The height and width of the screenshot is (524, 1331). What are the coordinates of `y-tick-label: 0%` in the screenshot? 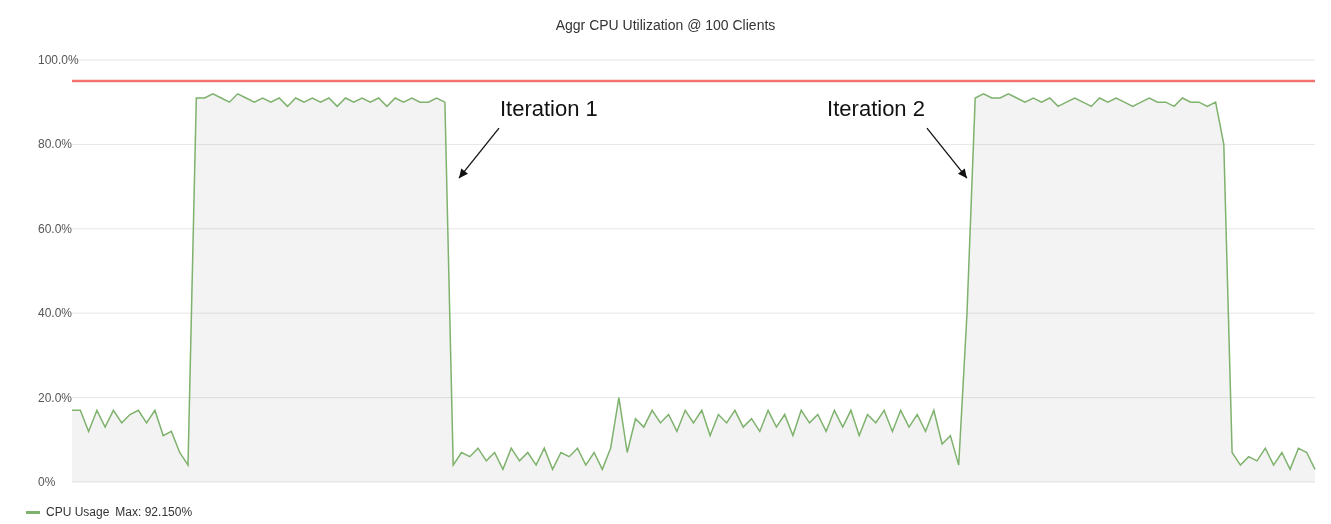 It's located at (47, 482).